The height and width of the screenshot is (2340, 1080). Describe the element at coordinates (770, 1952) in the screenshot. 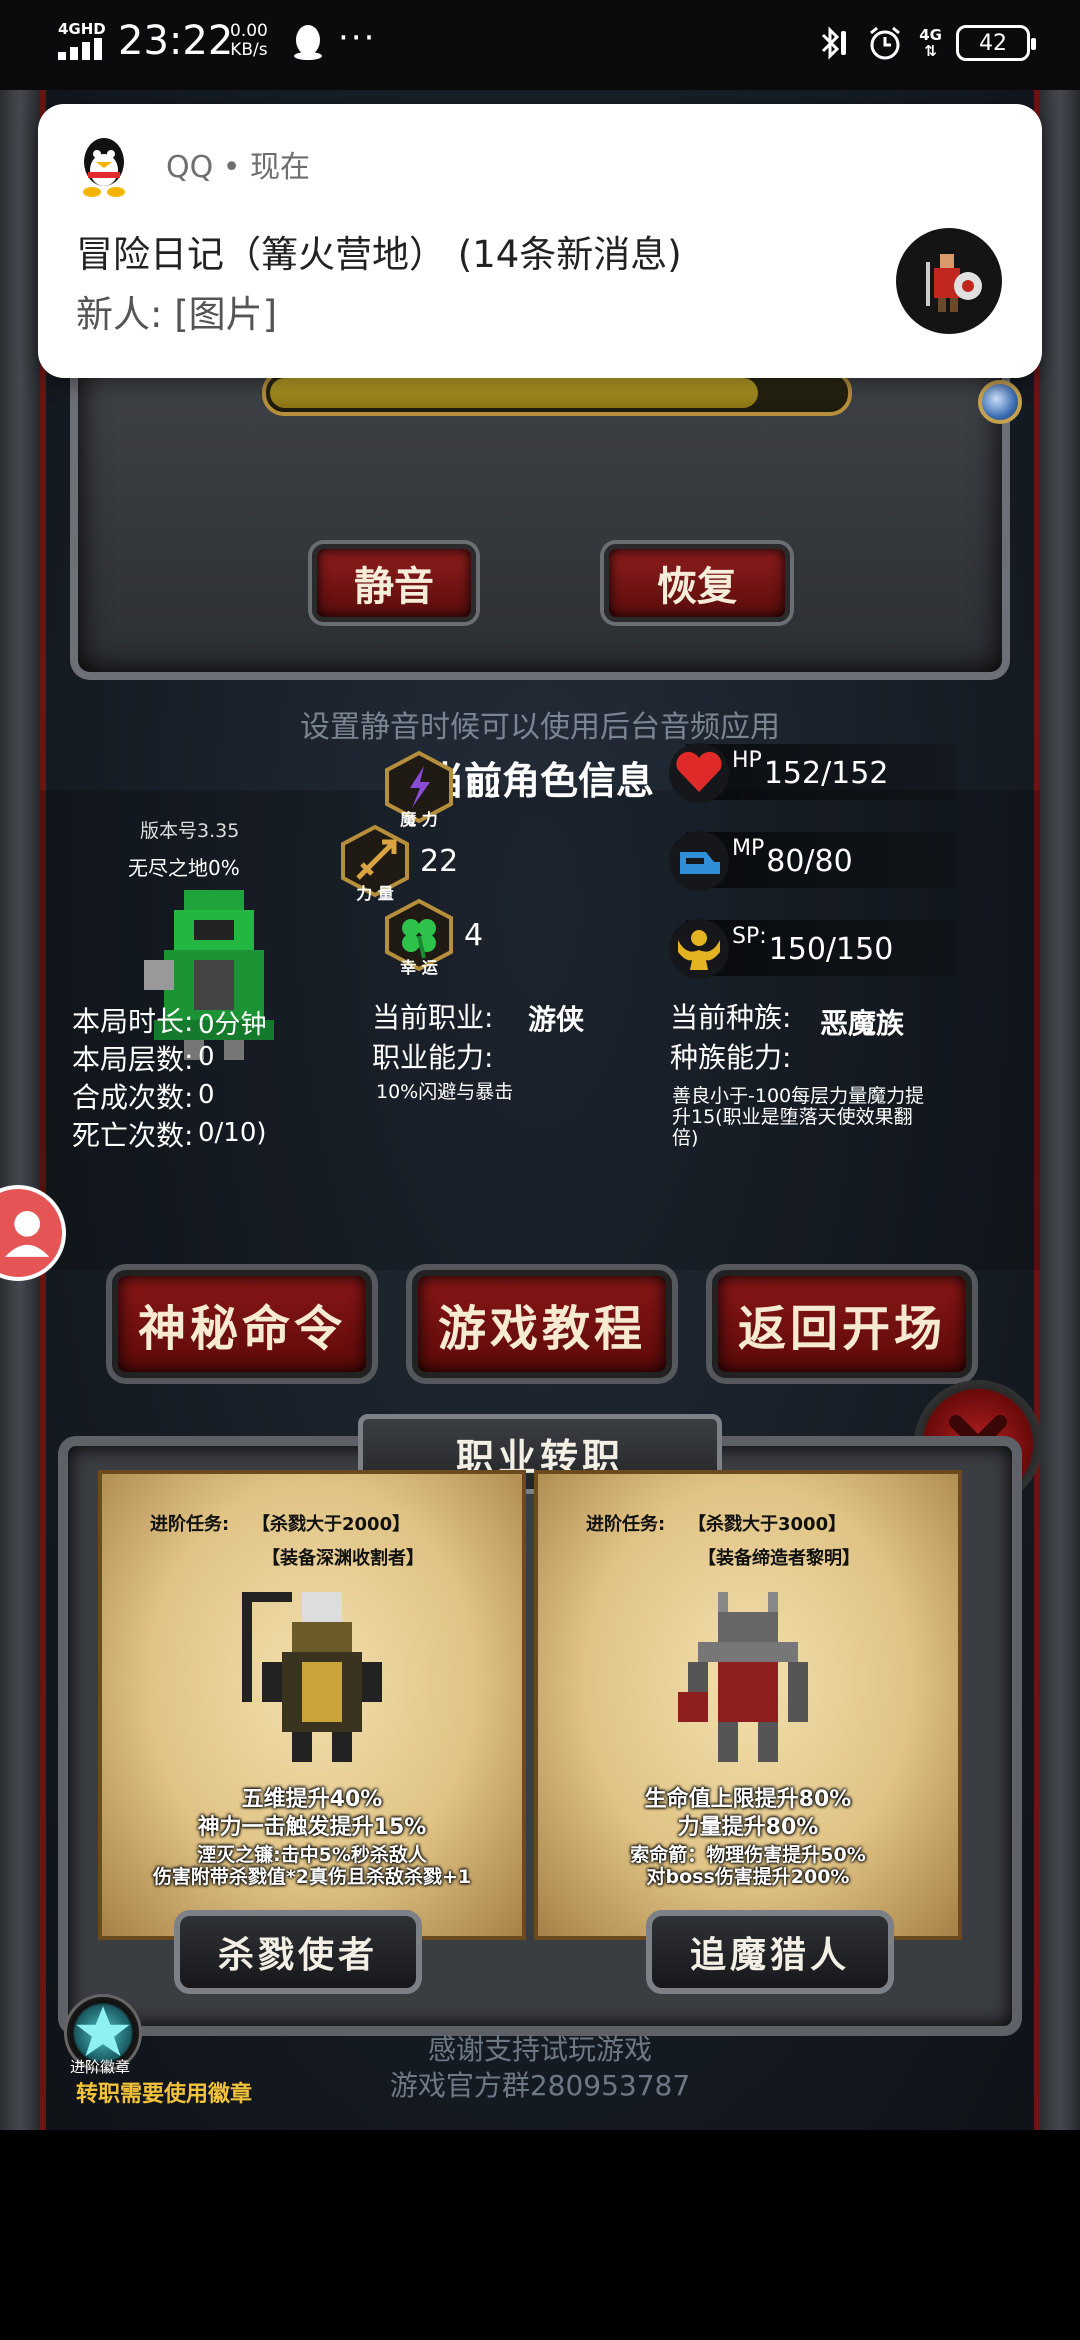

I see `class-hunter-button: 追魔猎人` at that location.